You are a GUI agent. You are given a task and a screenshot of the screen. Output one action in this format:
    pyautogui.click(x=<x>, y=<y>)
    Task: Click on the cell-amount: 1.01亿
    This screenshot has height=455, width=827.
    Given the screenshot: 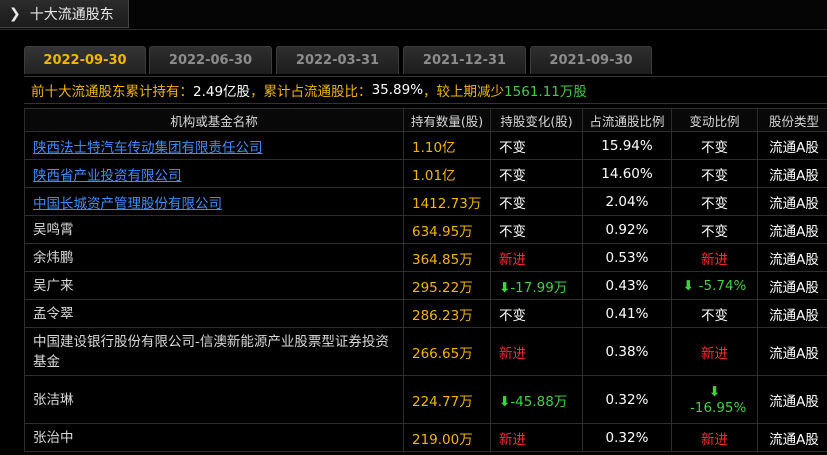 What is the action you would take?
    pyautogui.click(x=447, y=173)
    